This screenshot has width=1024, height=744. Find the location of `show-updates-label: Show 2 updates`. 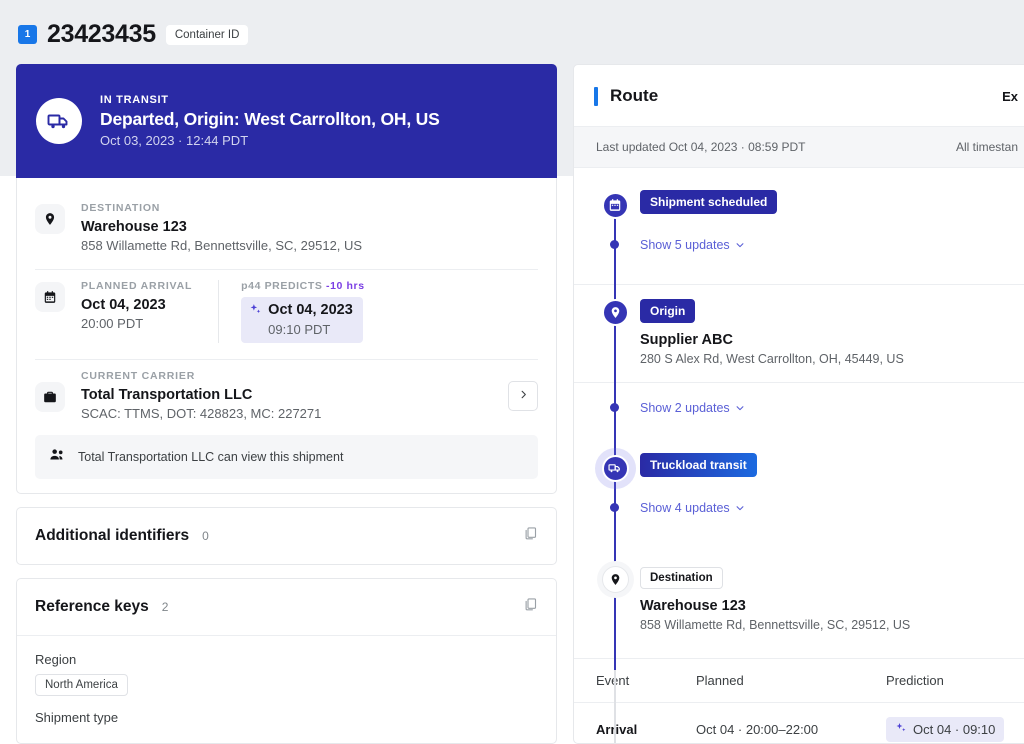

show-updates-label: Show 2 updates is located at coordinates (685, 408).